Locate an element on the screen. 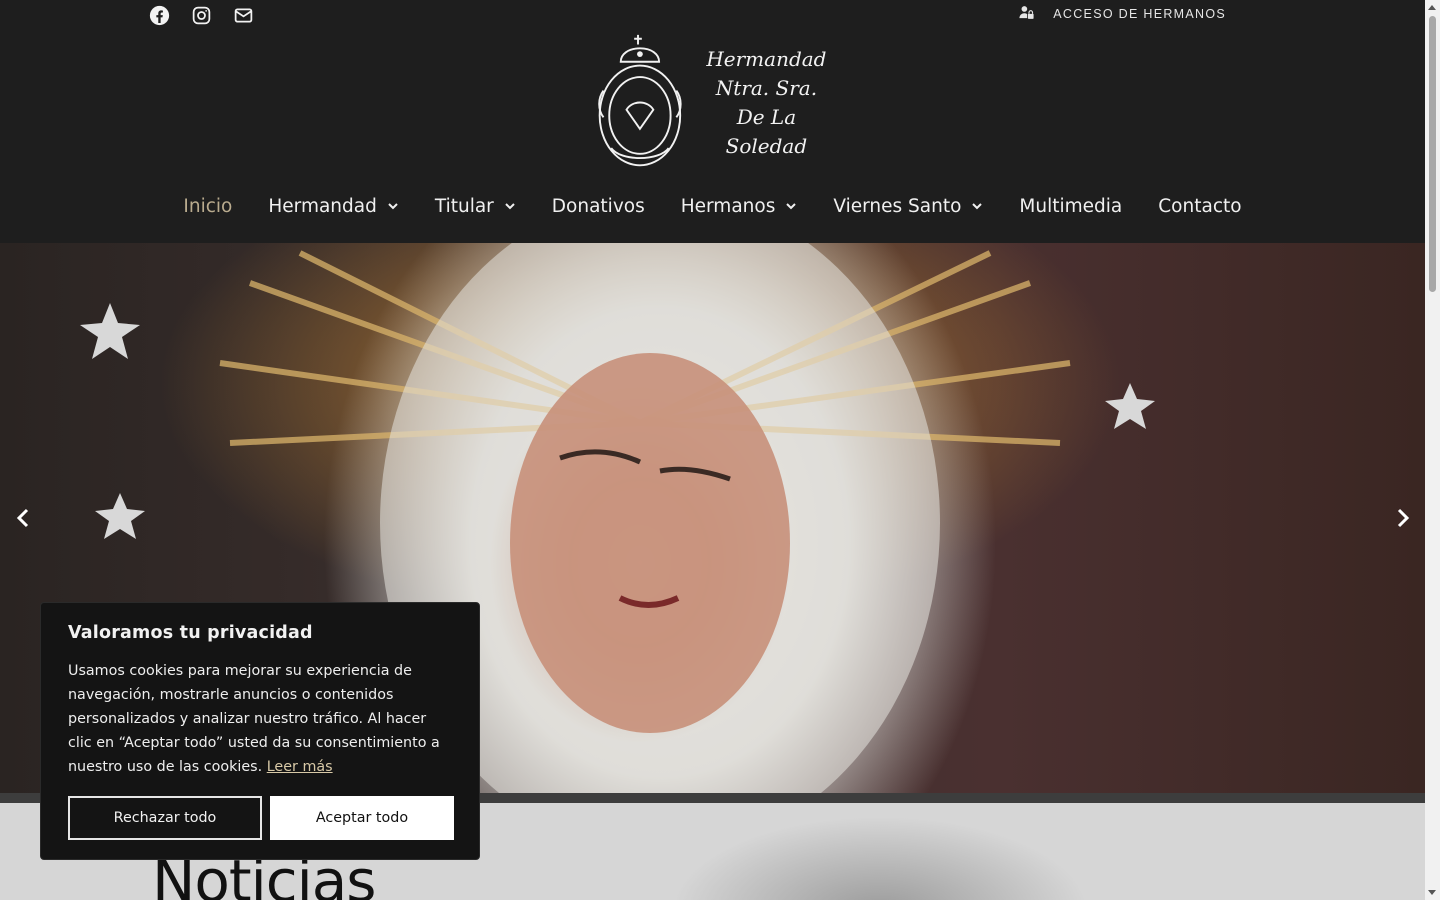 Image resolution: width=1440 pixels, height=900 pixels. chevron-right-icon is located at coordinates (1403, 518).